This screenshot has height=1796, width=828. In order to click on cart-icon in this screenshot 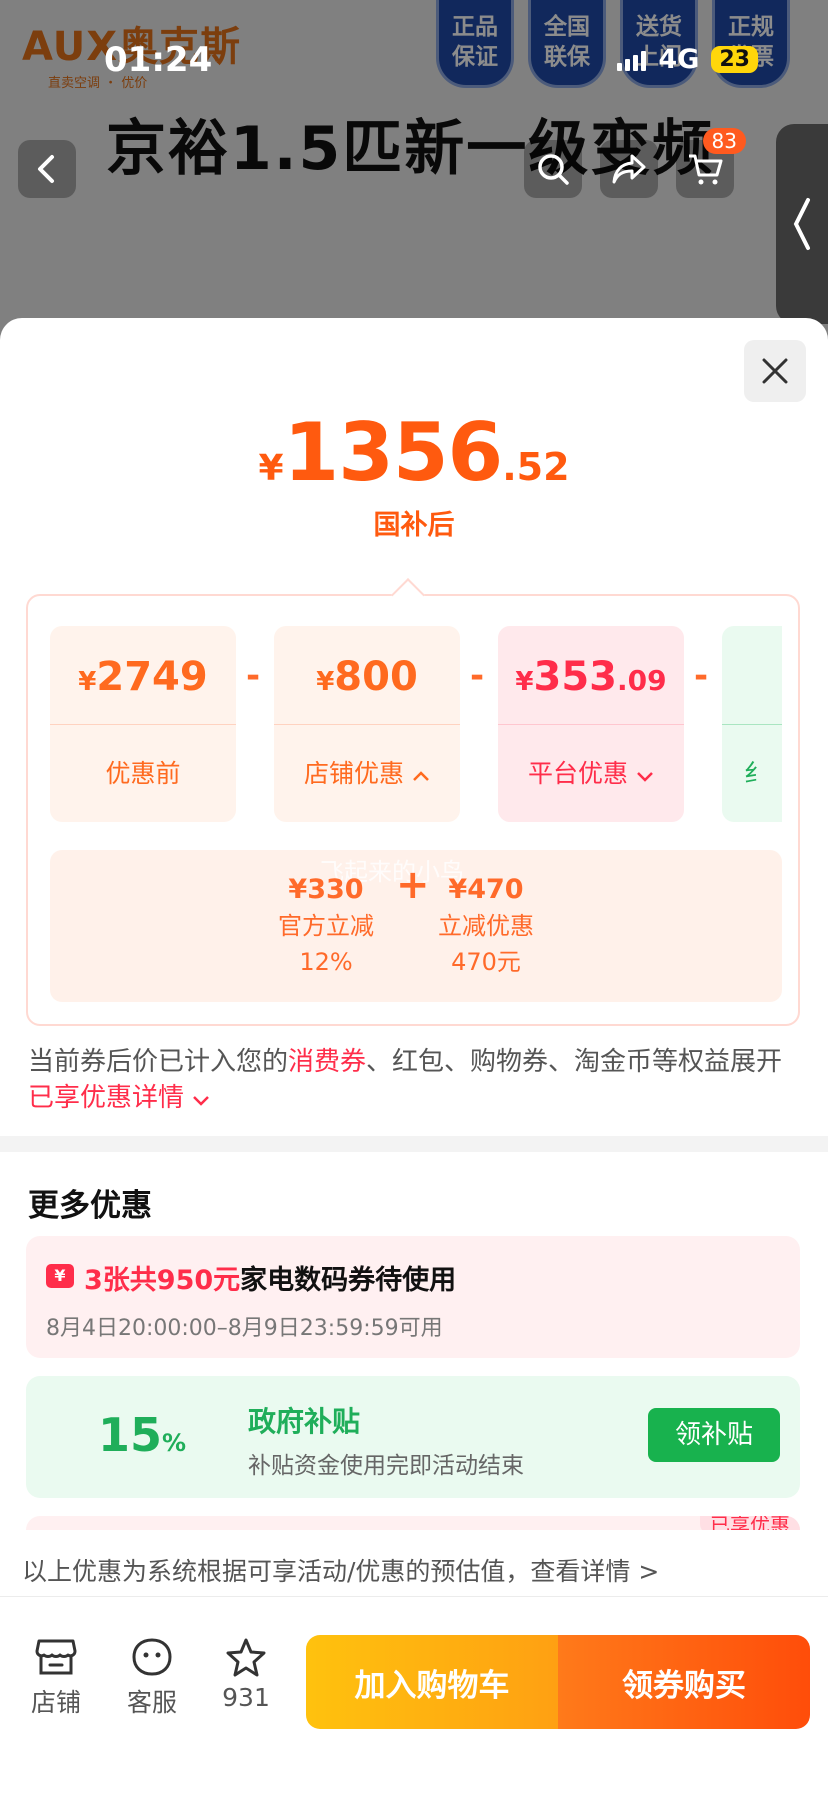, I will do `click(706, 169)`.